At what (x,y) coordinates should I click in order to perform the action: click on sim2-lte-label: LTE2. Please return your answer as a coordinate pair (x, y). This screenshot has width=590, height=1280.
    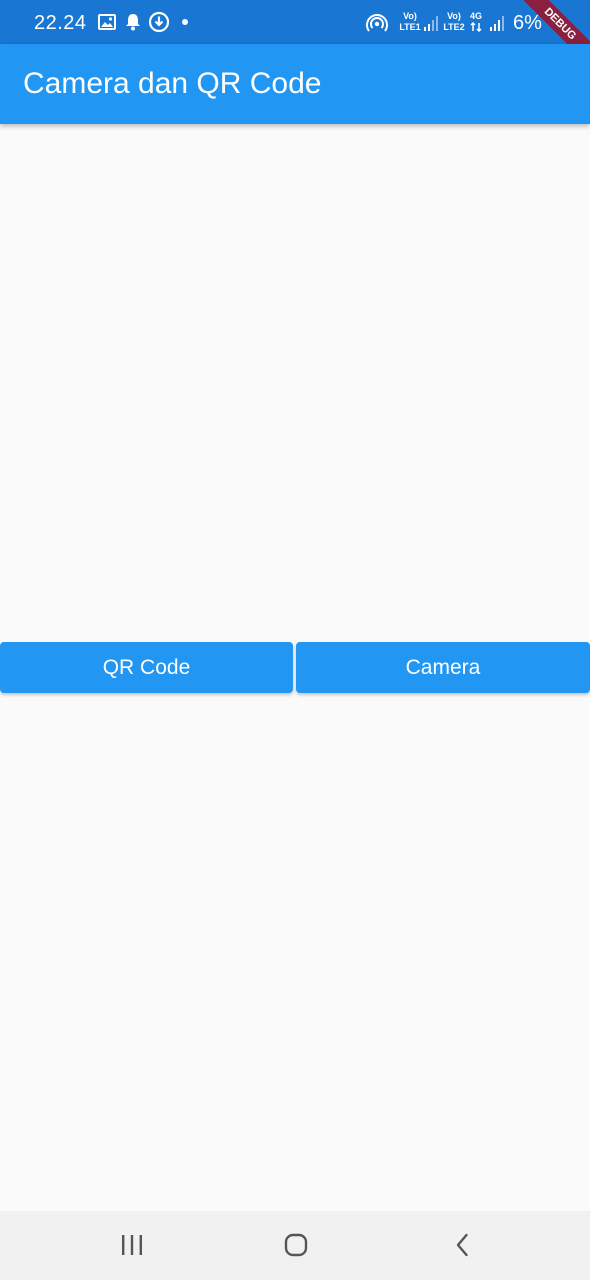
    Looking at the image, I should click on (454, 27).